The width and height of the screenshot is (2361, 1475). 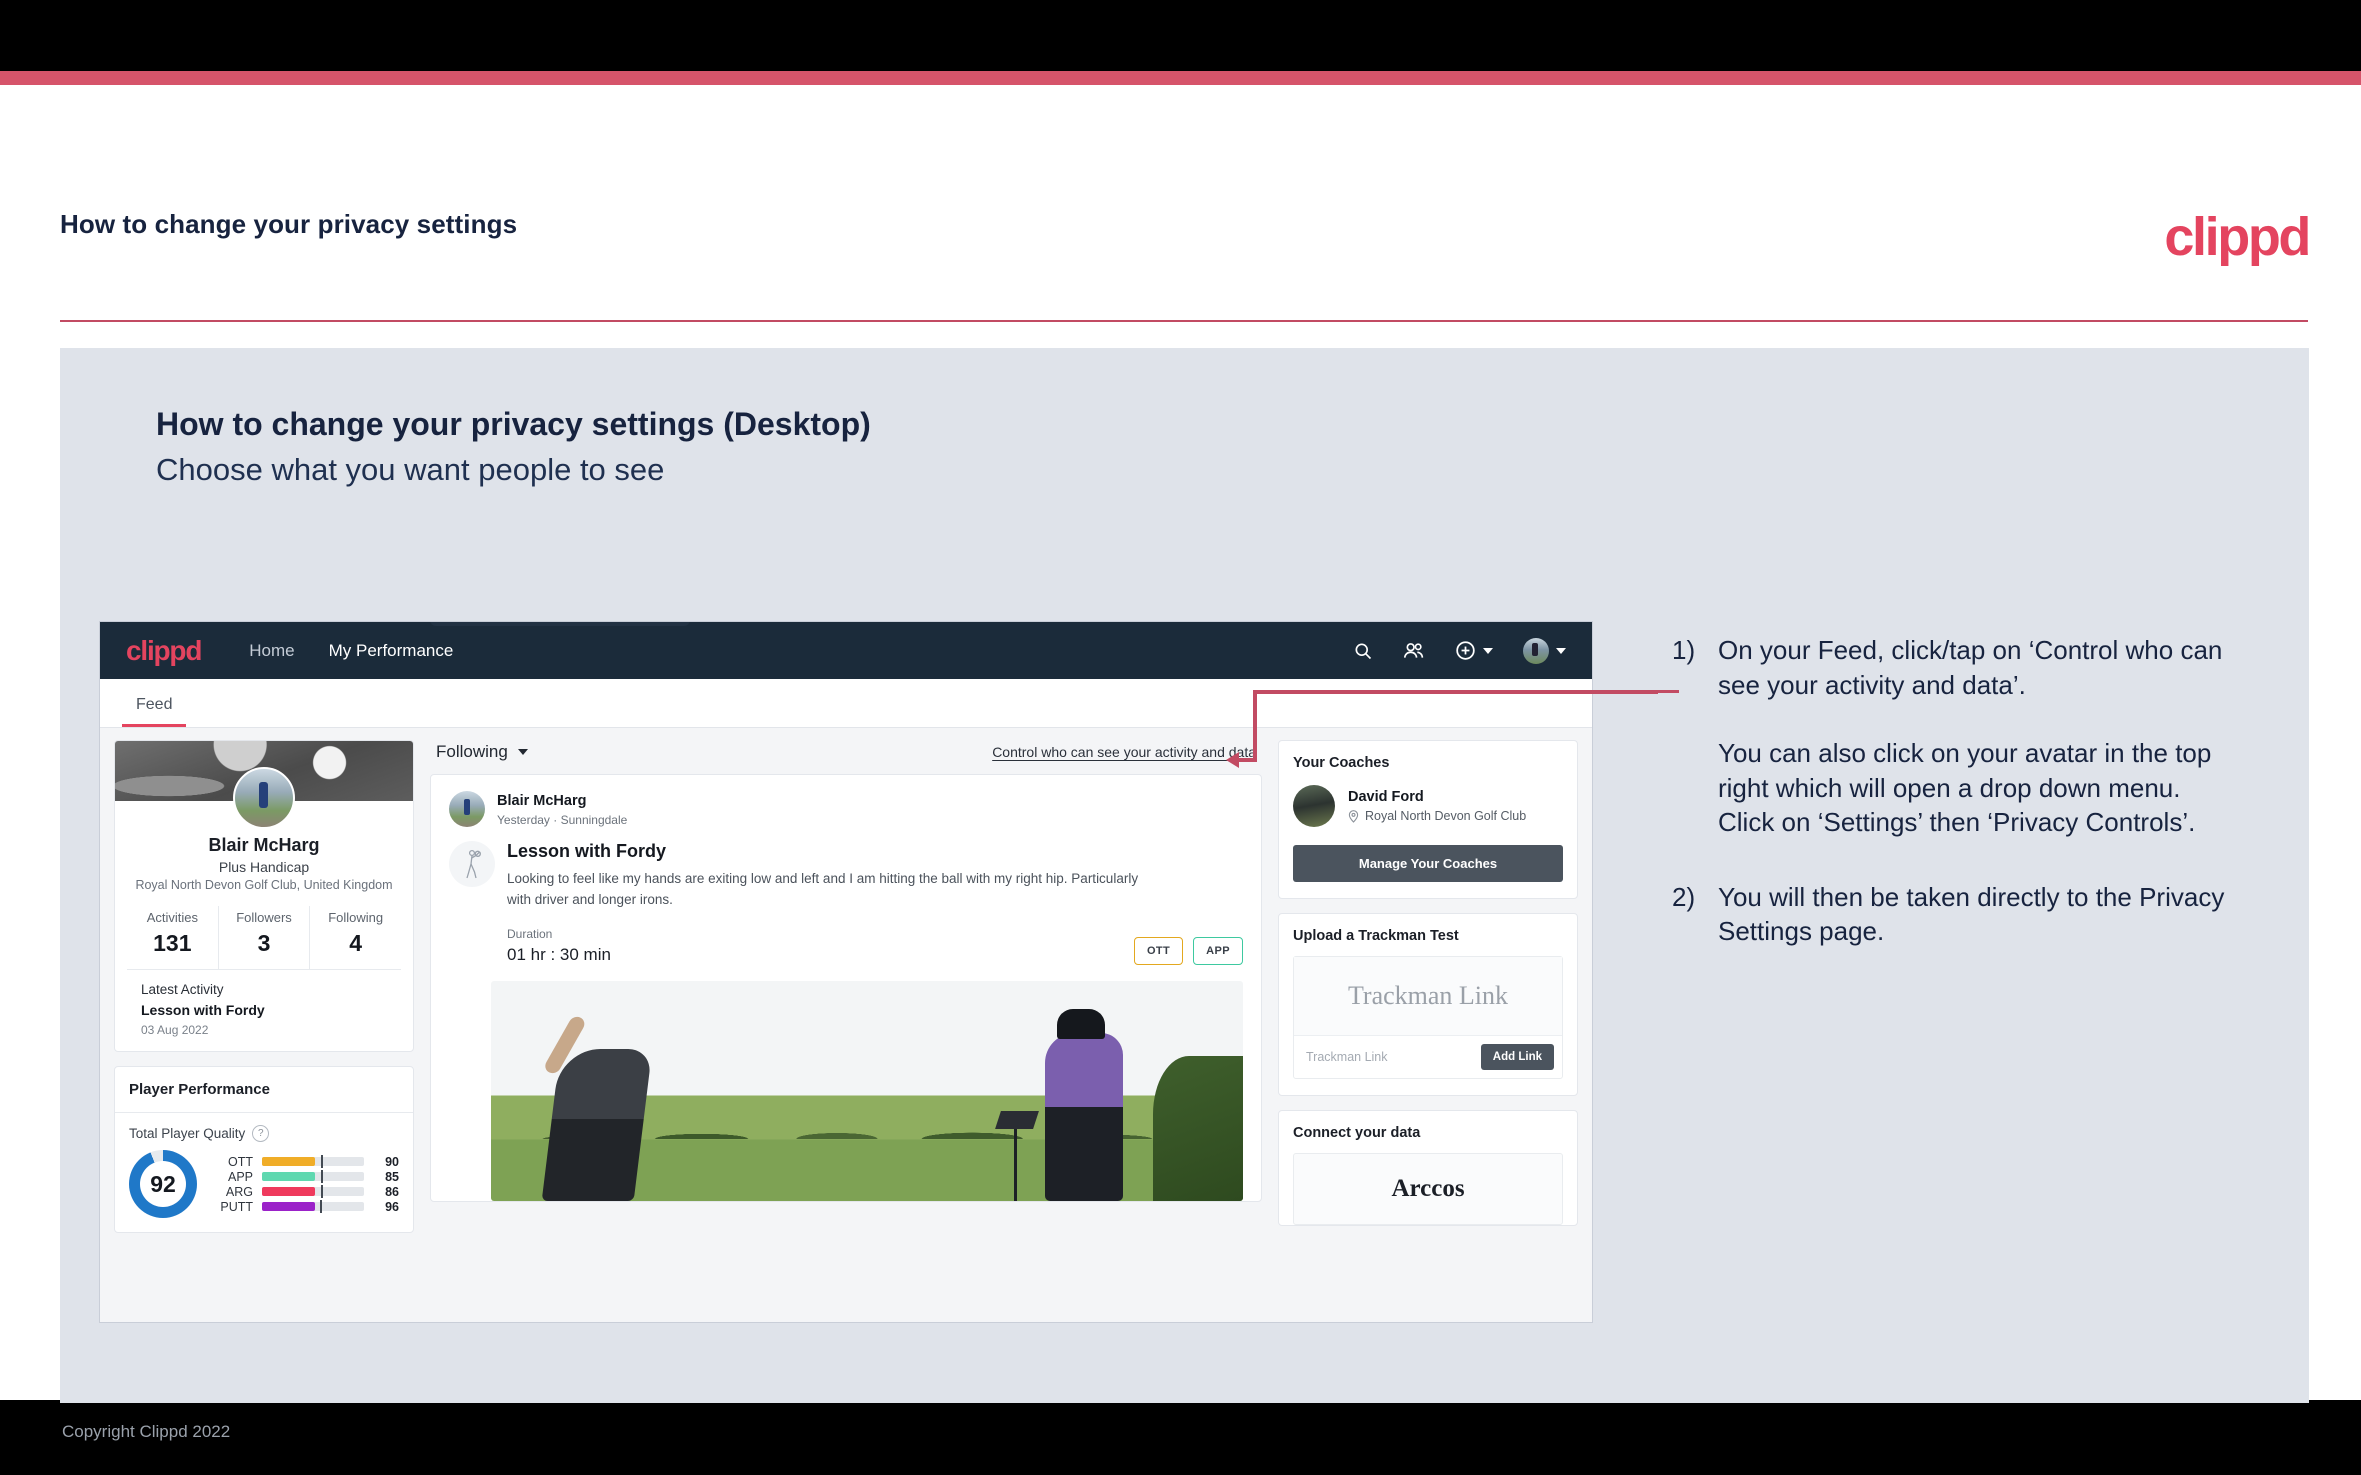 I want to click on stat-label: Followers, so click(x=264, y=917).